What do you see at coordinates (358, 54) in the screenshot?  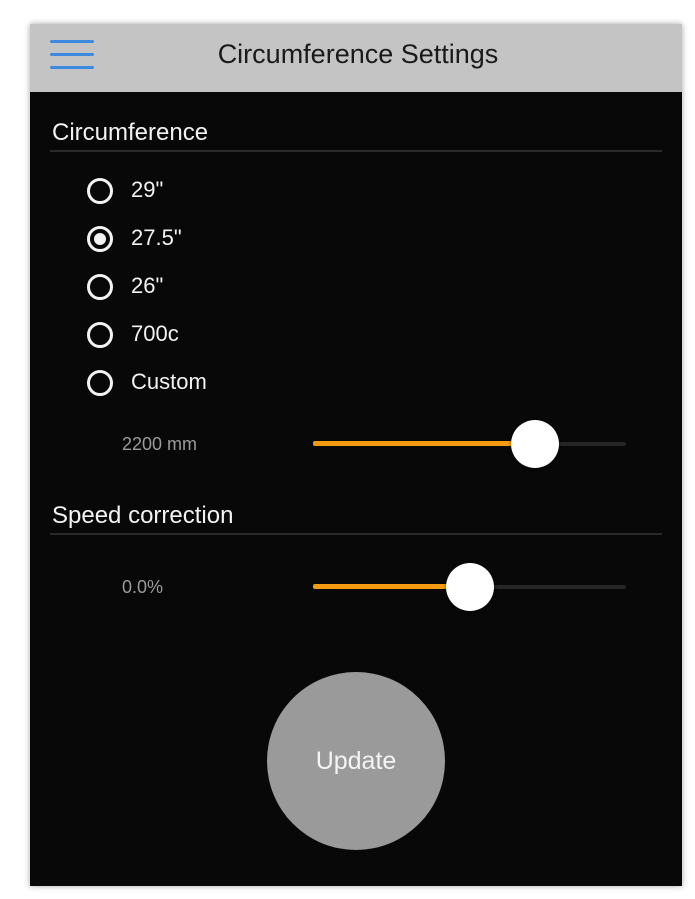 I see `page-title: Circumference Settings` at bounding box center [358, 54].